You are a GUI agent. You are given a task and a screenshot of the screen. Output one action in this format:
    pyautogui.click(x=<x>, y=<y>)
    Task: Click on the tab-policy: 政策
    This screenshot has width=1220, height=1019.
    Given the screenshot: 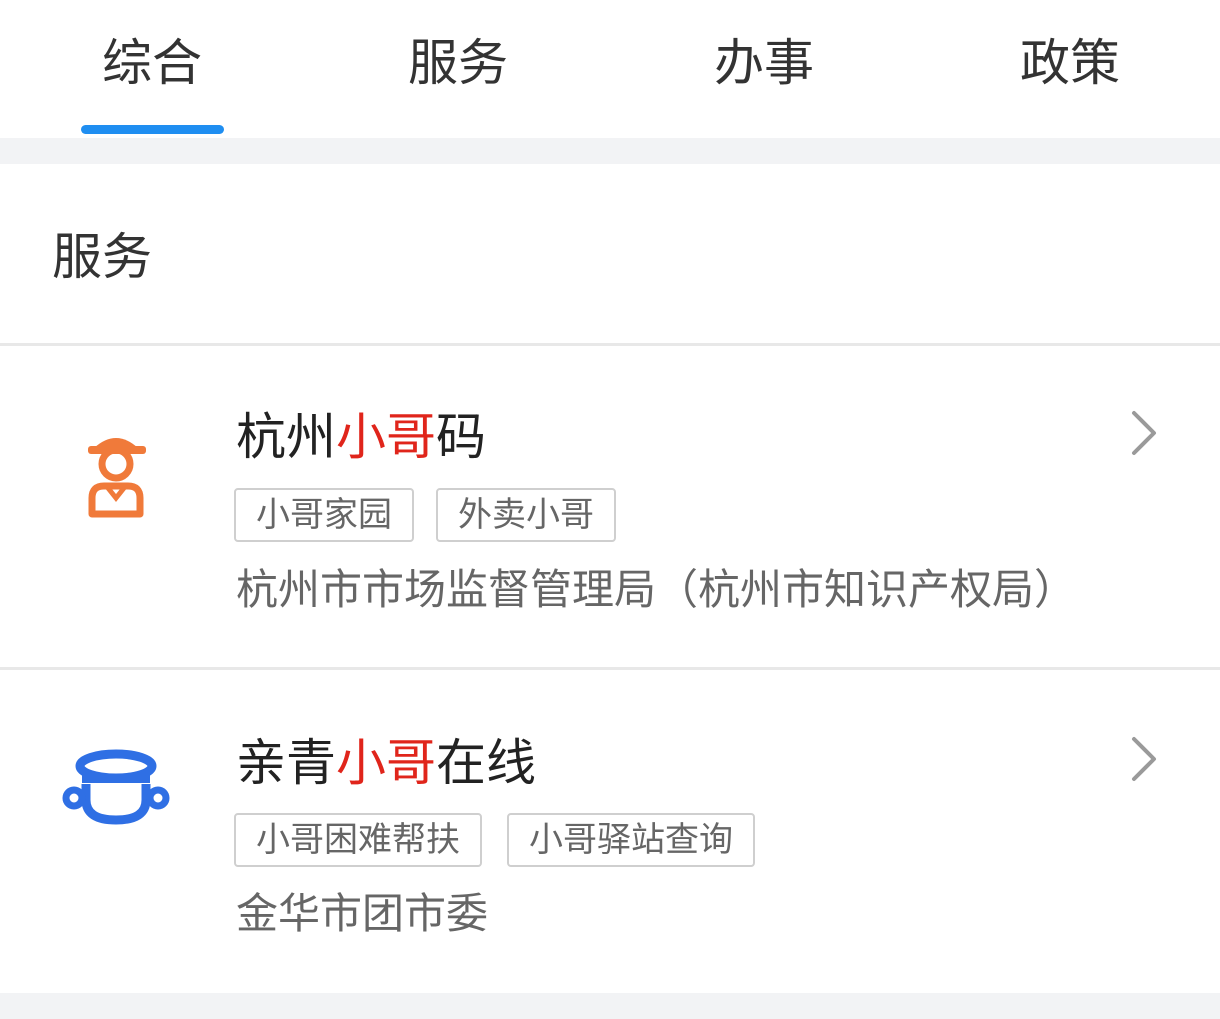 What is the action you would take?
    pyautogui.click(x=1070, y=83)
    